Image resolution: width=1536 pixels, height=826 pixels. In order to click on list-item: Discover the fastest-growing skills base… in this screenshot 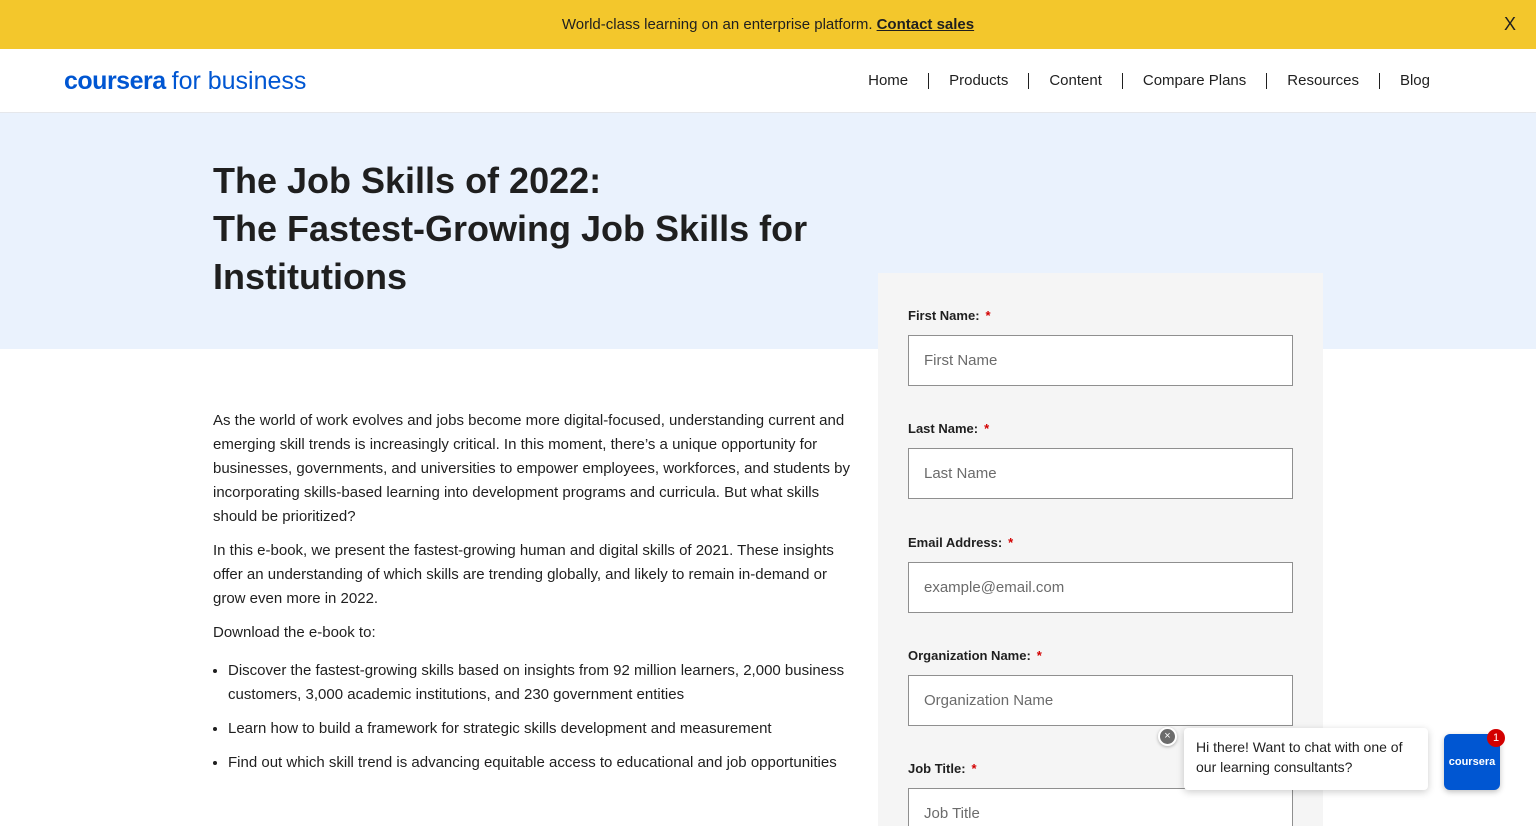, I will do `click(540, 683)`.